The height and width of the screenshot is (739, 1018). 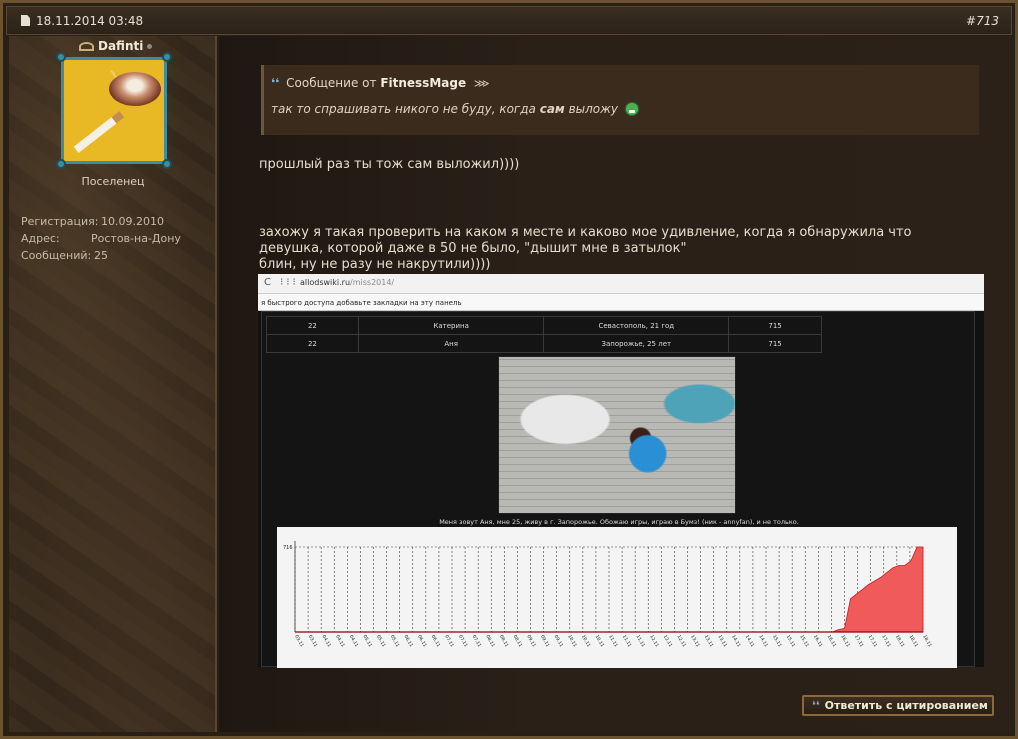 I want to click on avatar-lips, so click(x=135, y=89).